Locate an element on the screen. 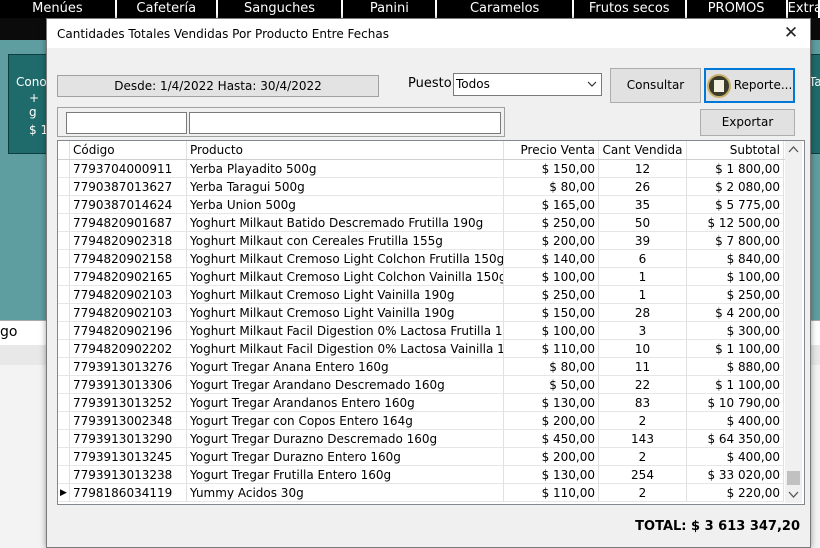 The width and height of the screenshot is (820, 548). column-header-codigo: Código is located at coordinates (128, 150).